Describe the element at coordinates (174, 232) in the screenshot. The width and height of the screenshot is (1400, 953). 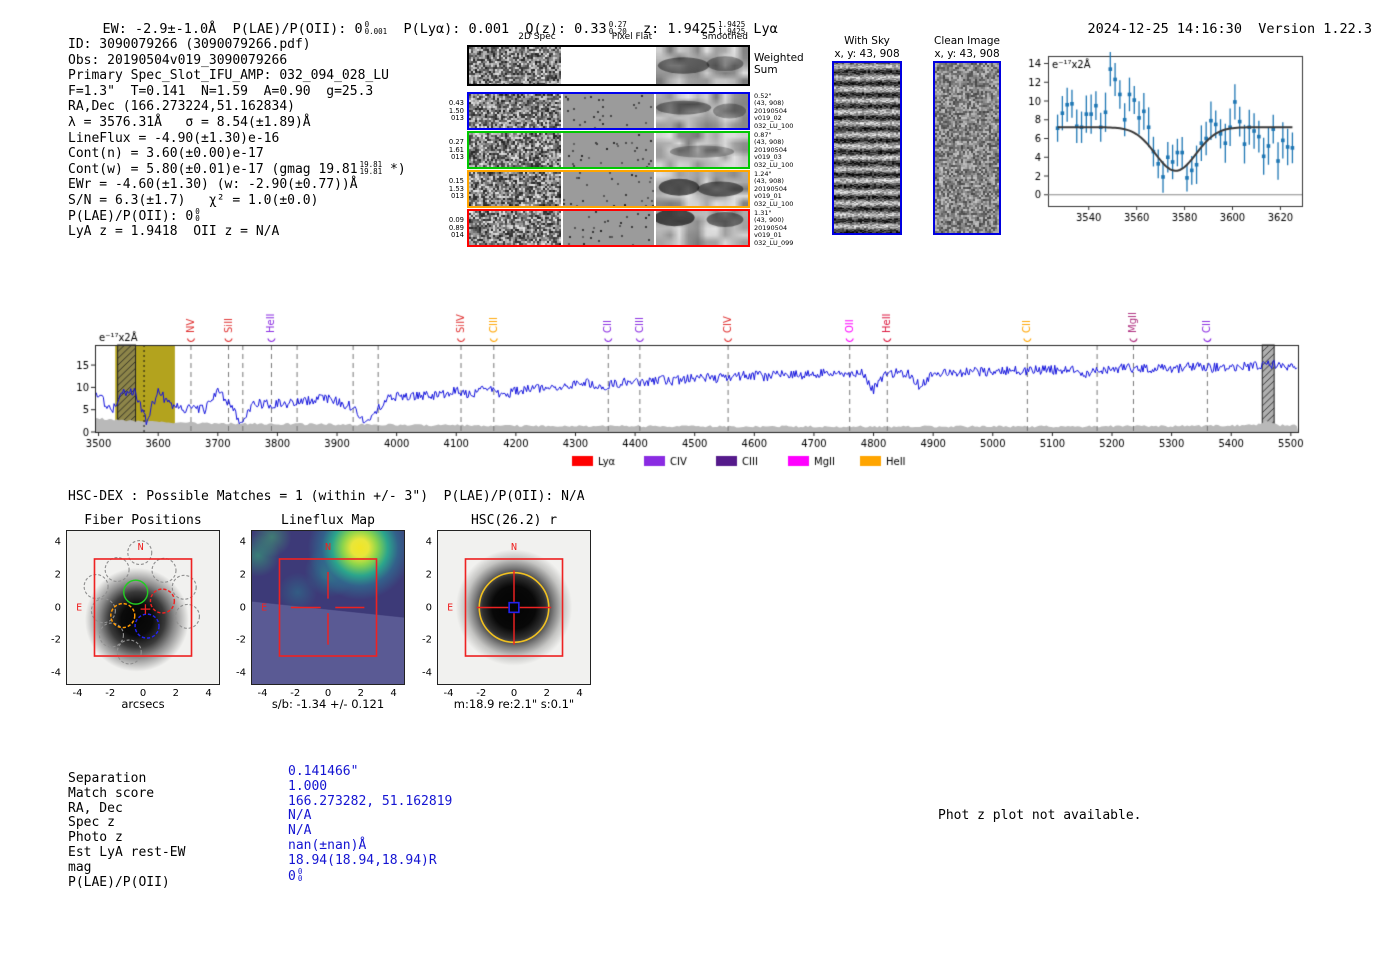
I see `info-lya-oii-z: LyA z = 1.9418 OII z = N/A` at that location.